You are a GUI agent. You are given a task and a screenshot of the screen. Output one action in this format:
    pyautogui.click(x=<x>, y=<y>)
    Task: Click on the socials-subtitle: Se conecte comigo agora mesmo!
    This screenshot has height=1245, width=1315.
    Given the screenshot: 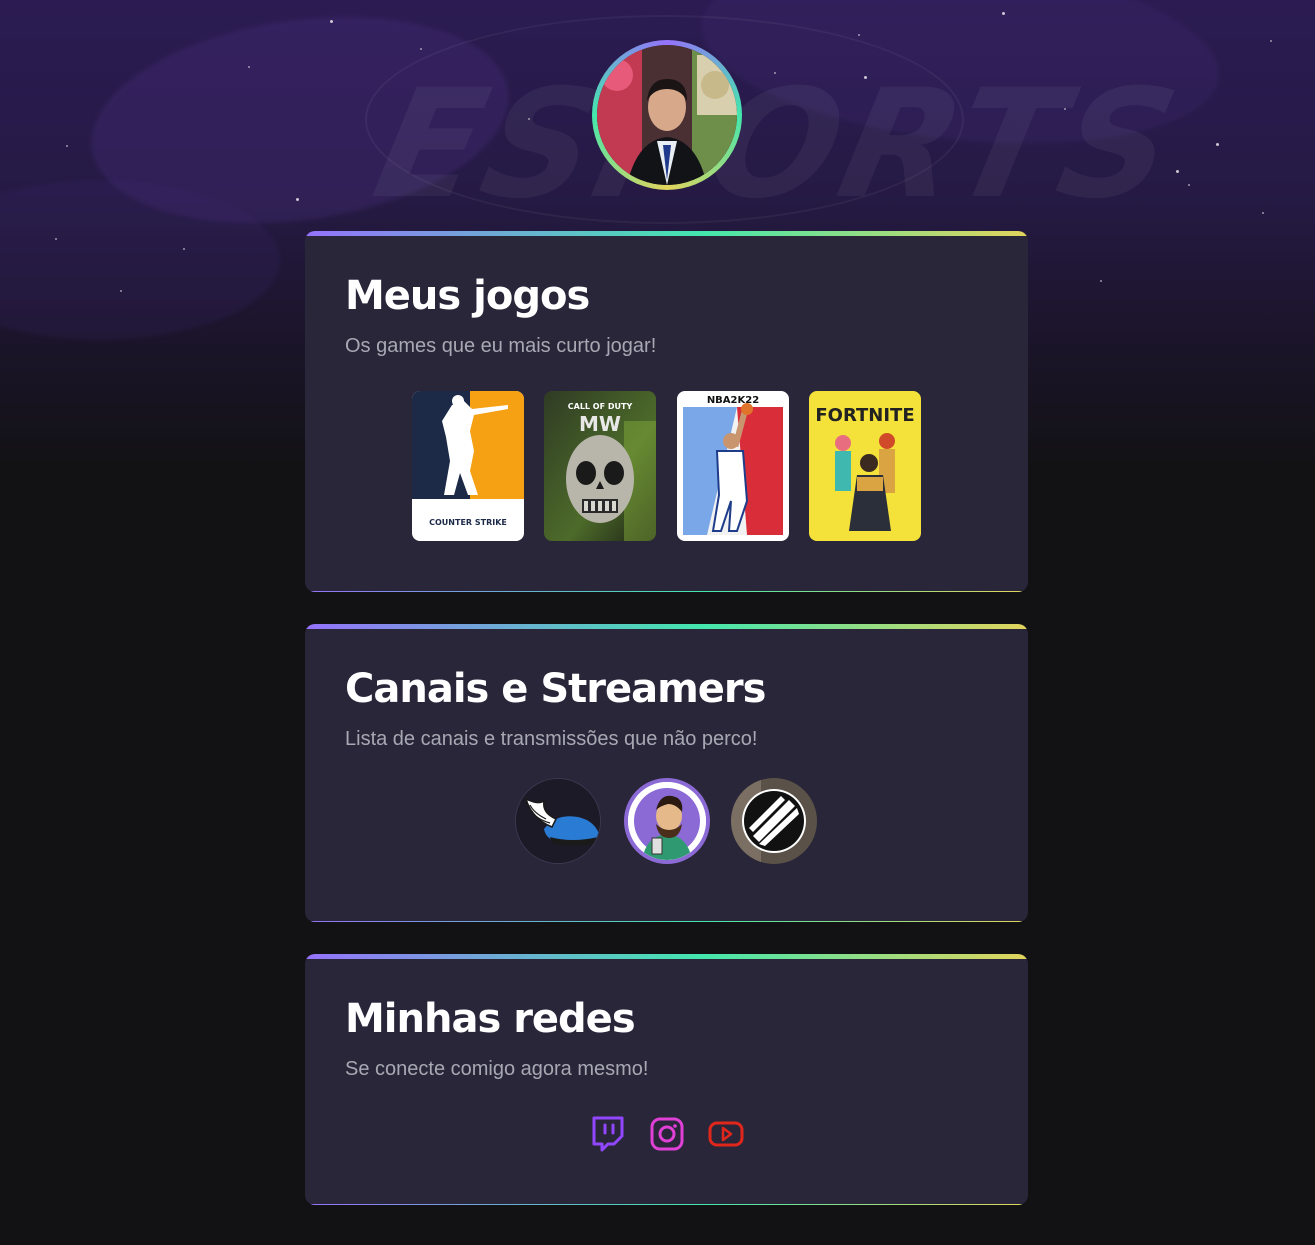 What is the action you would take?
    pyautogui.click(x=497, y=1069)
    